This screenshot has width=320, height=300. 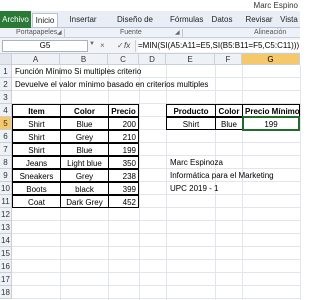 I want to click on table-cell-precio: 210, so click(x=123, y=136).